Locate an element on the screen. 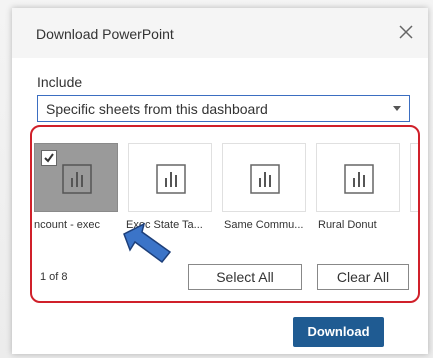 The width and height of the screenshot is (433, 358). sheet-label-4: Rural Donut is located at coordinates (347, 225).